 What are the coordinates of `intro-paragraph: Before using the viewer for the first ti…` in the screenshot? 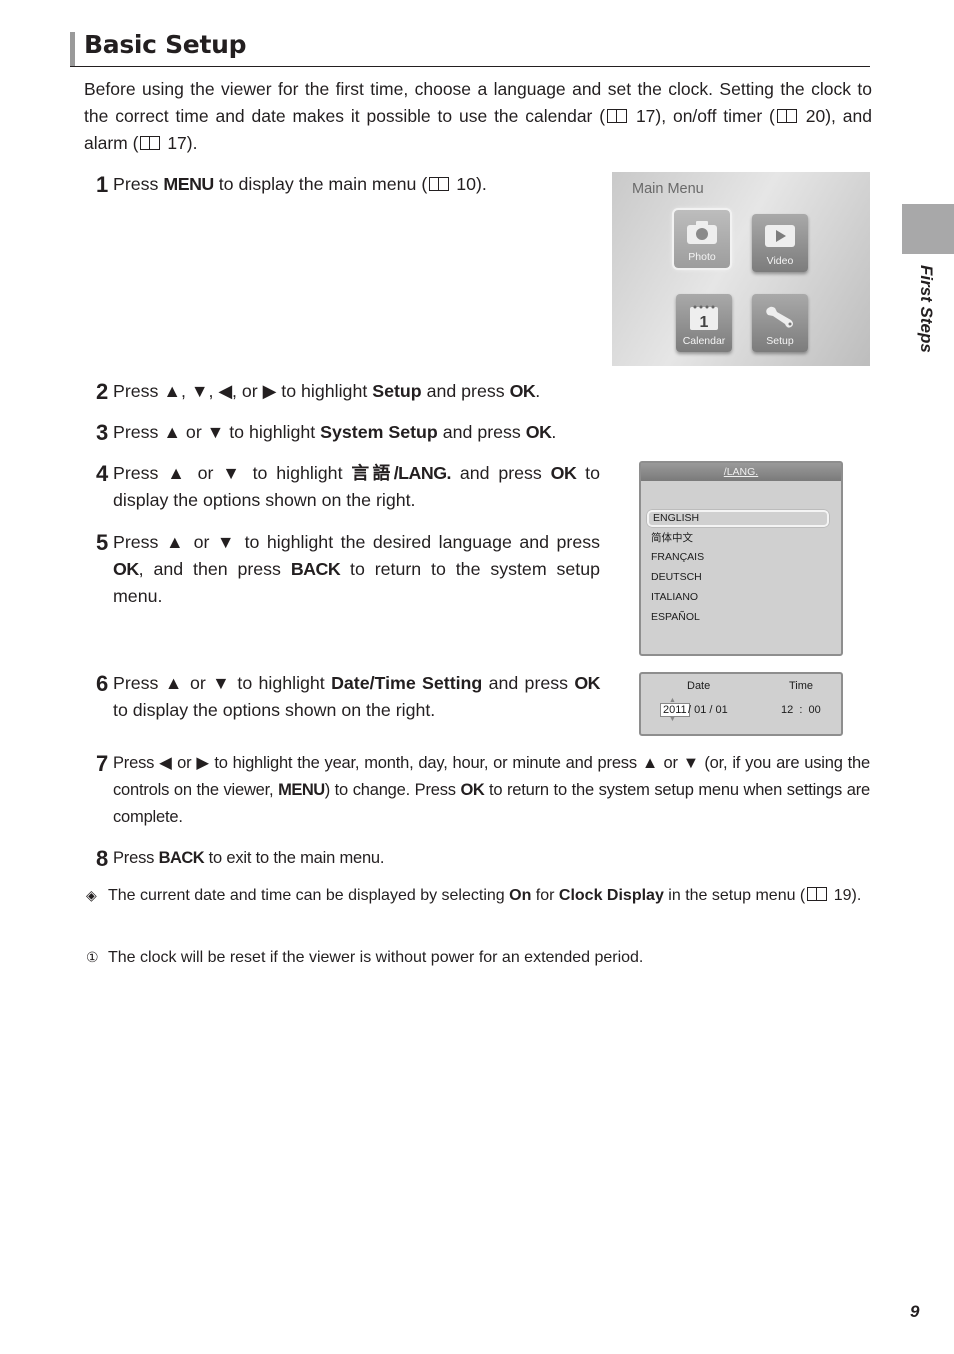 It's located at (478, 116).